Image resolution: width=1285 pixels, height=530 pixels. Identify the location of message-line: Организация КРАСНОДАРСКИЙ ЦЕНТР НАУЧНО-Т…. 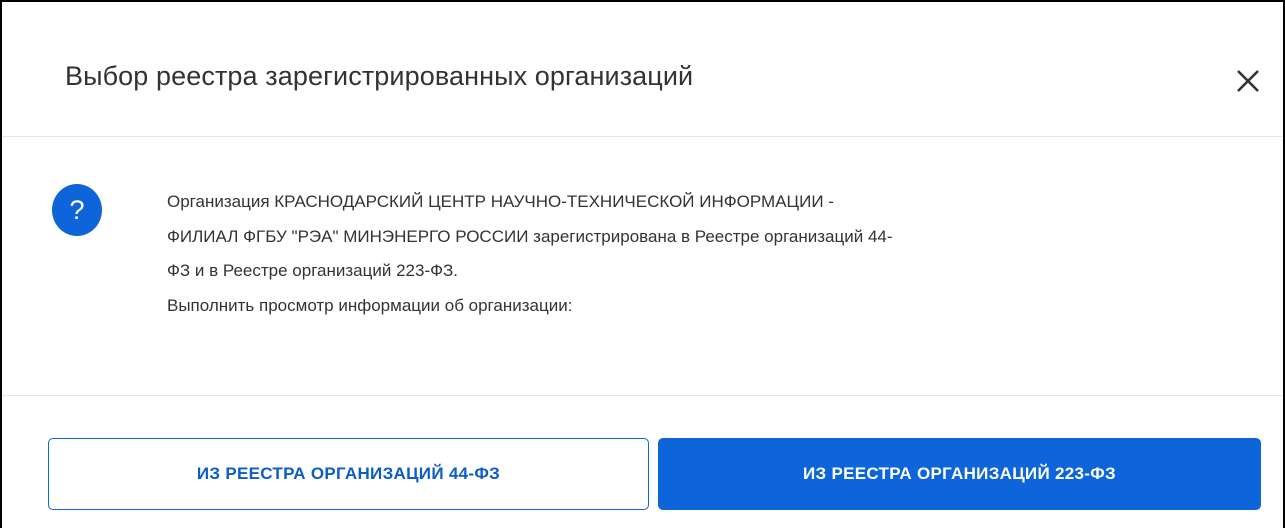
(500, 201).